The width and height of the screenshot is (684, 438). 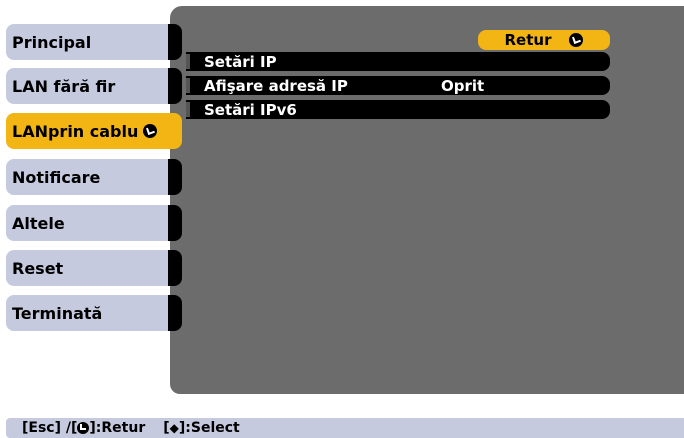 I want to click on sidebar-item-wireless-lan: LAN fără fir, so click(x=94, y=86).